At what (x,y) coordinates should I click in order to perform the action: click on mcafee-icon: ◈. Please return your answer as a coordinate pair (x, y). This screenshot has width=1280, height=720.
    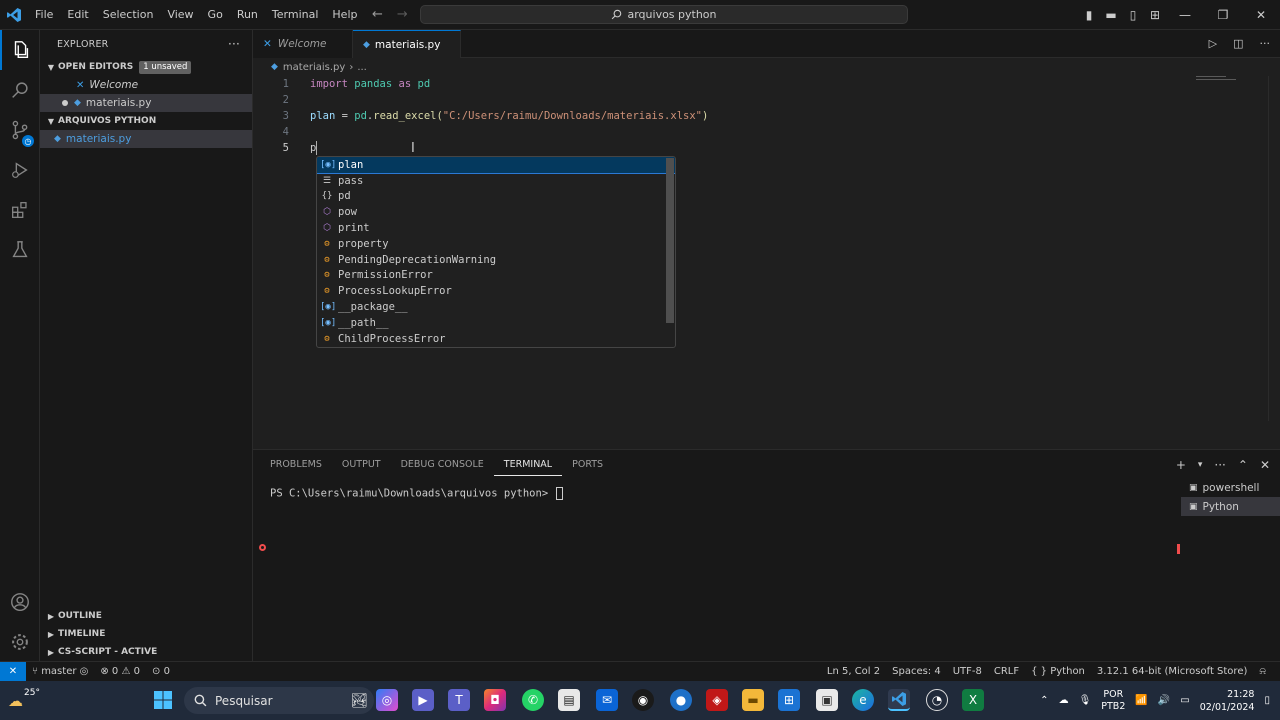
    Looking at the image, I should click on (717, 700).